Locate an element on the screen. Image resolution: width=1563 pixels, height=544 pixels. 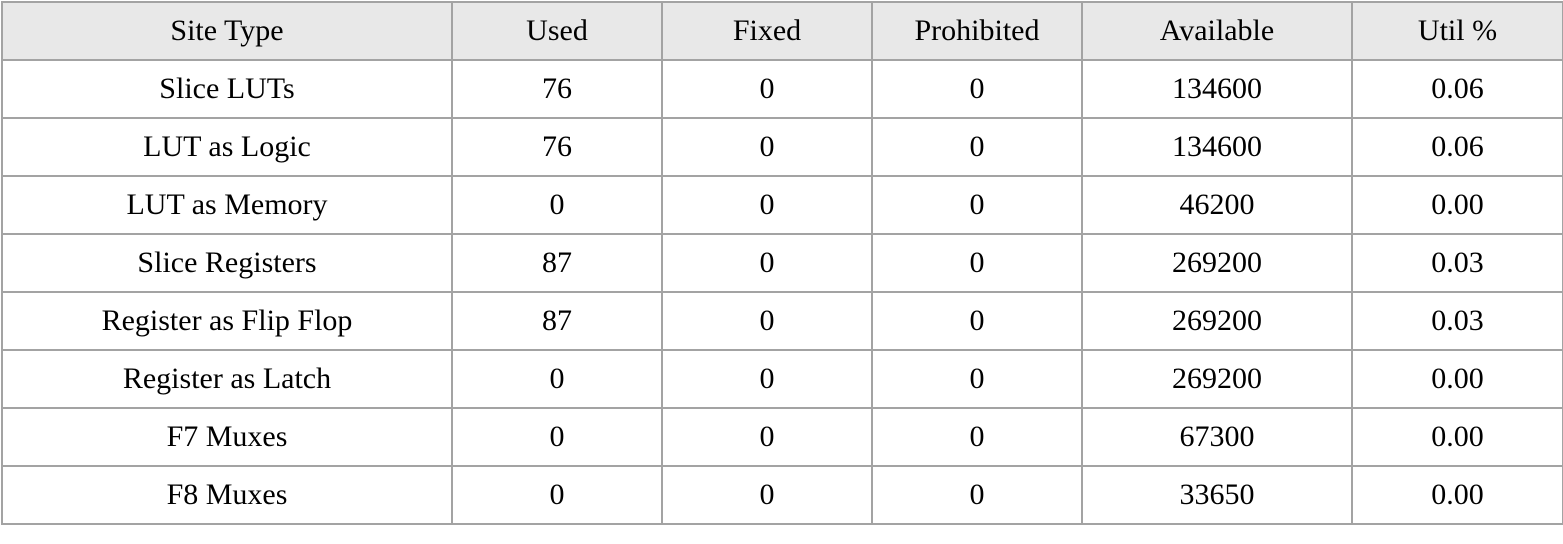
table-row: Slice Registers 87 0 0 269200 0.03 is located at coordinates (782, 263).